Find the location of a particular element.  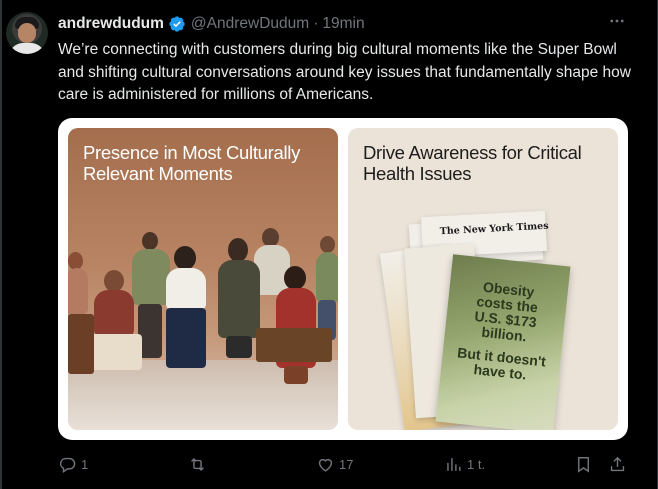

share-icon is located at coordinates (617, 463).